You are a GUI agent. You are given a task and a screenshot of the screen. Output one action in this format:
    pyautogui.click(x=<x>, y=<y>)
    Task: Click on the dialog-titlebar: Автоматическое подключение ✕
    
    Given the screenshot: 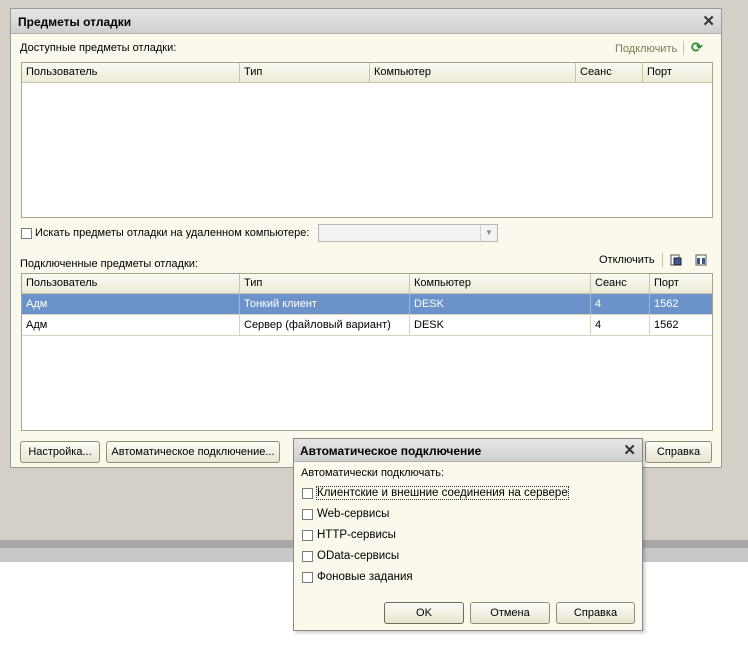 What is the action you would take?
    pyautogui.click(x=468, y=450)
    